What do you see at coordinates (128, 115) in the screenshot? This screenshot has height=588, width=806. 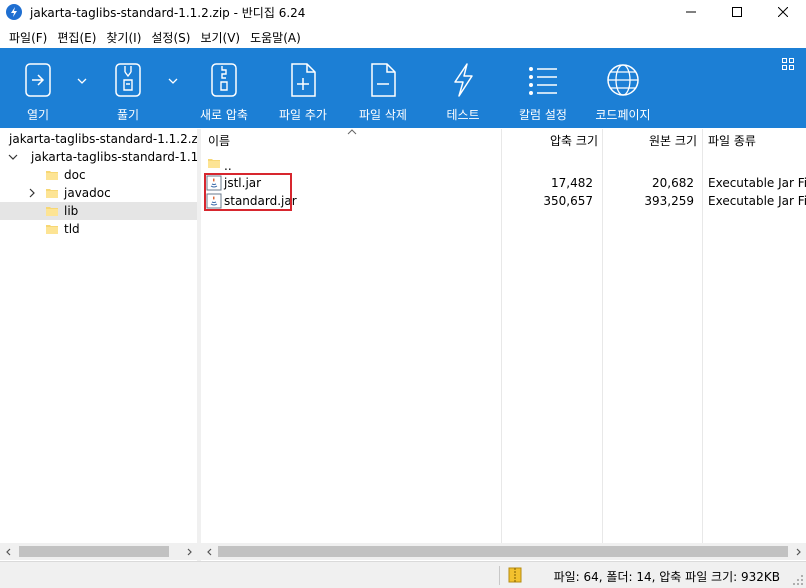 I see `extract-label: 풀기` at bounding box center [128, 115].